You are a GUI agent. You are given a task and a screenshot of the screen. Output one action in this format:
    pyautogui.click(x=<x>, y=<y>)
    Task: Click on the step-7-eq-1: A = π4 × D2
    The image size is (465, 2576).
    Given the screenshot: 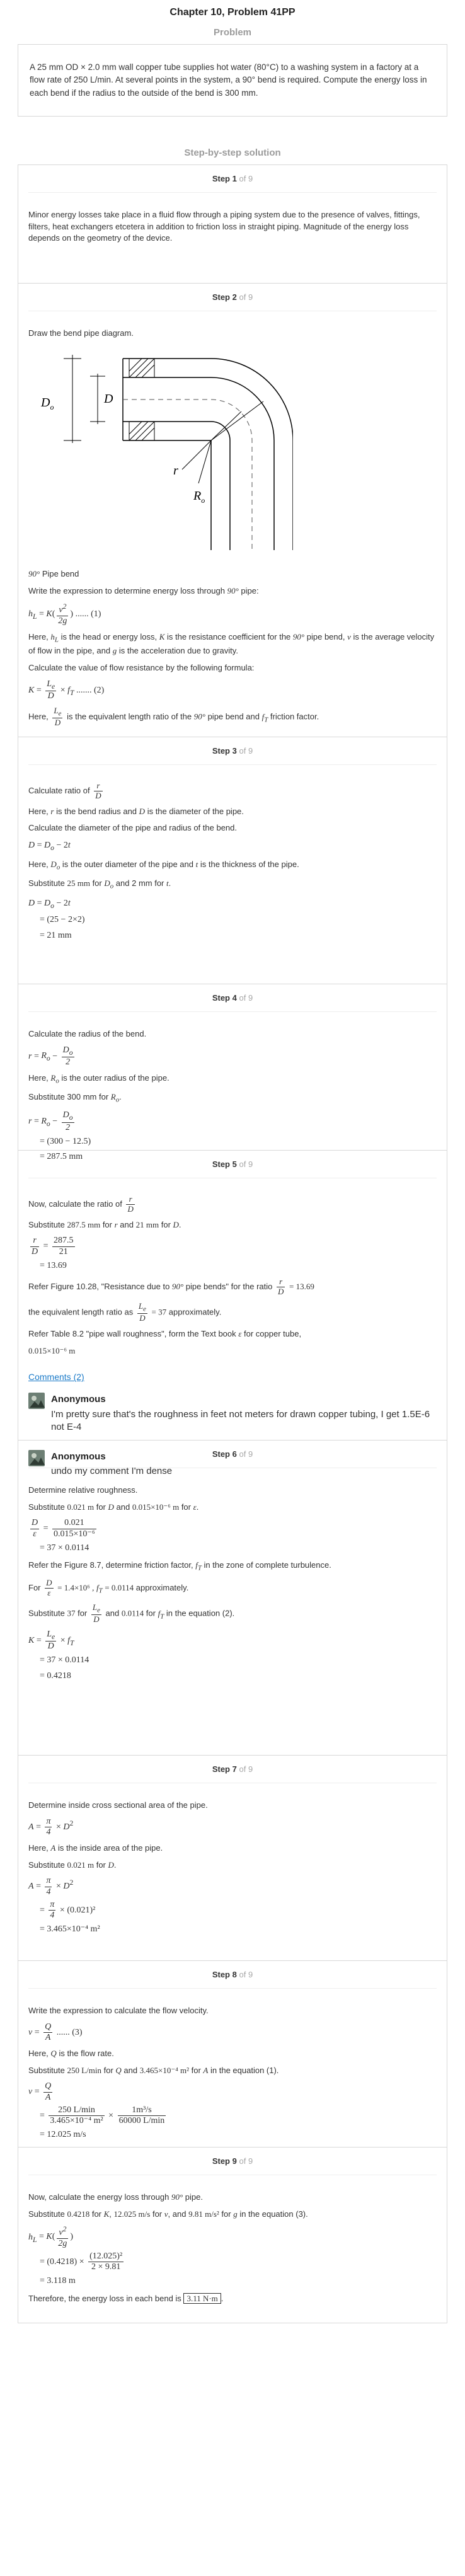 What is the action you would take?
    pyautogui.click(x=51, y=1826)
    